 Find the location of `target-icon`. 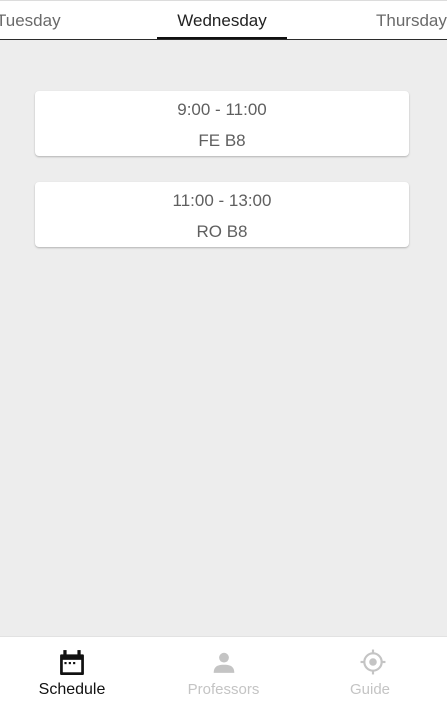

target-icon is located at coordinates (372, 662).